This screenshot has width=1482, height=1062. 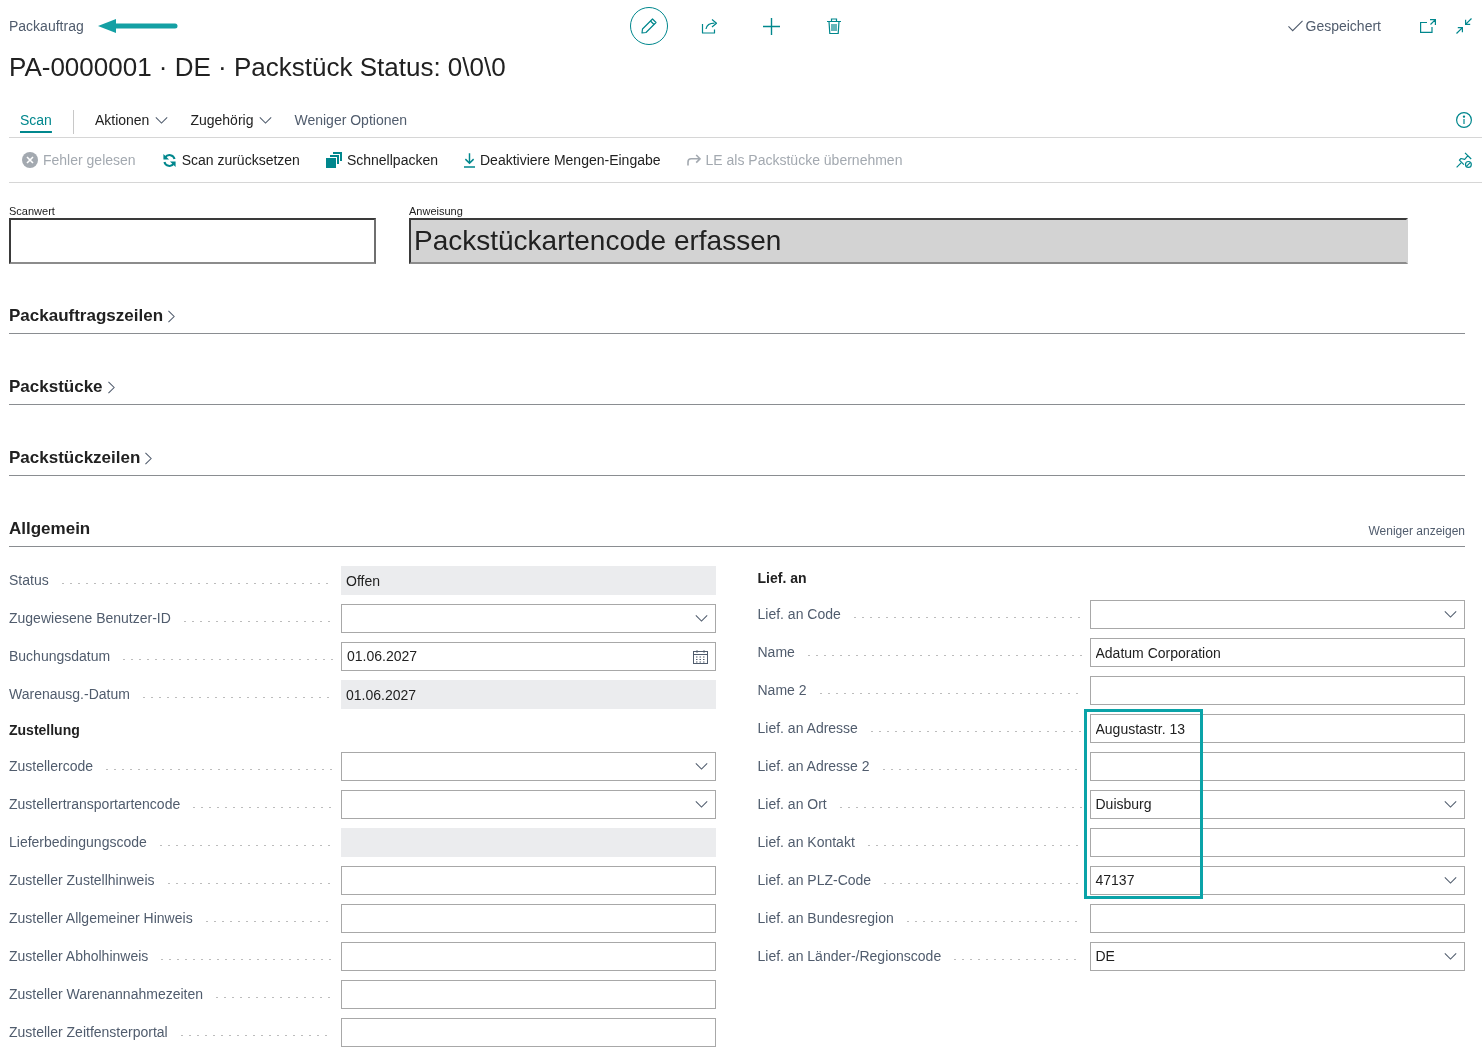 I want to click on field-label: Scanwert, so click(x=32, y=211).